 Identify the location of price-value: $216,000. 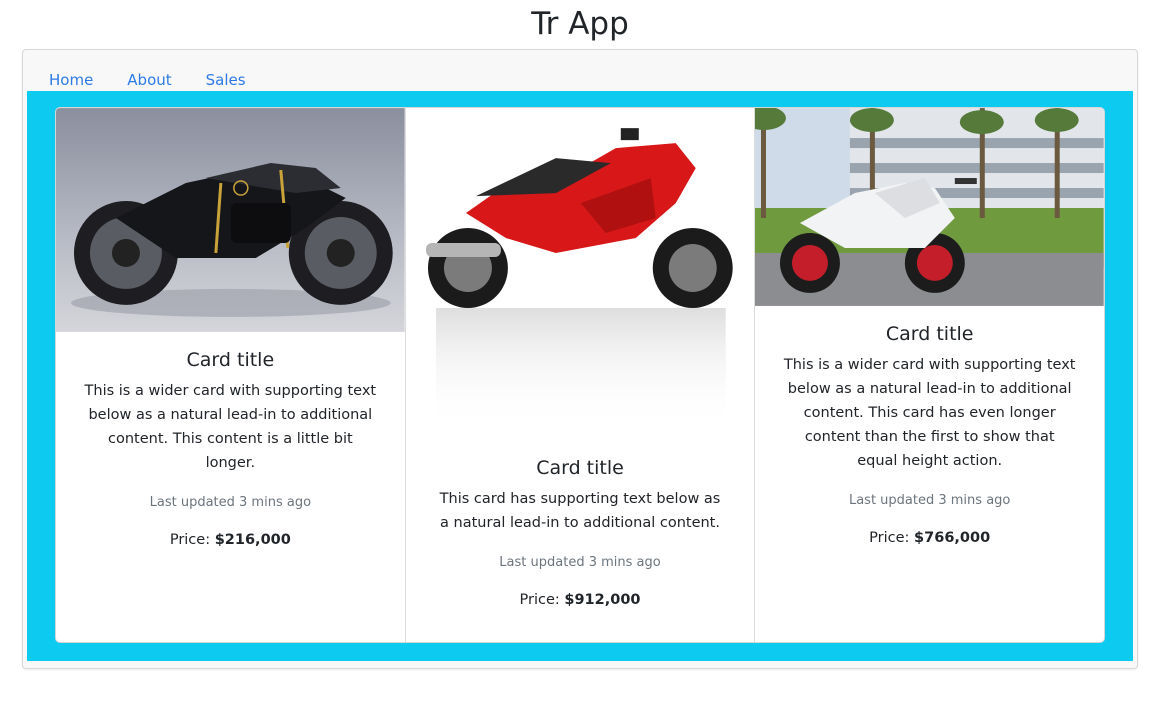
(252, 540).